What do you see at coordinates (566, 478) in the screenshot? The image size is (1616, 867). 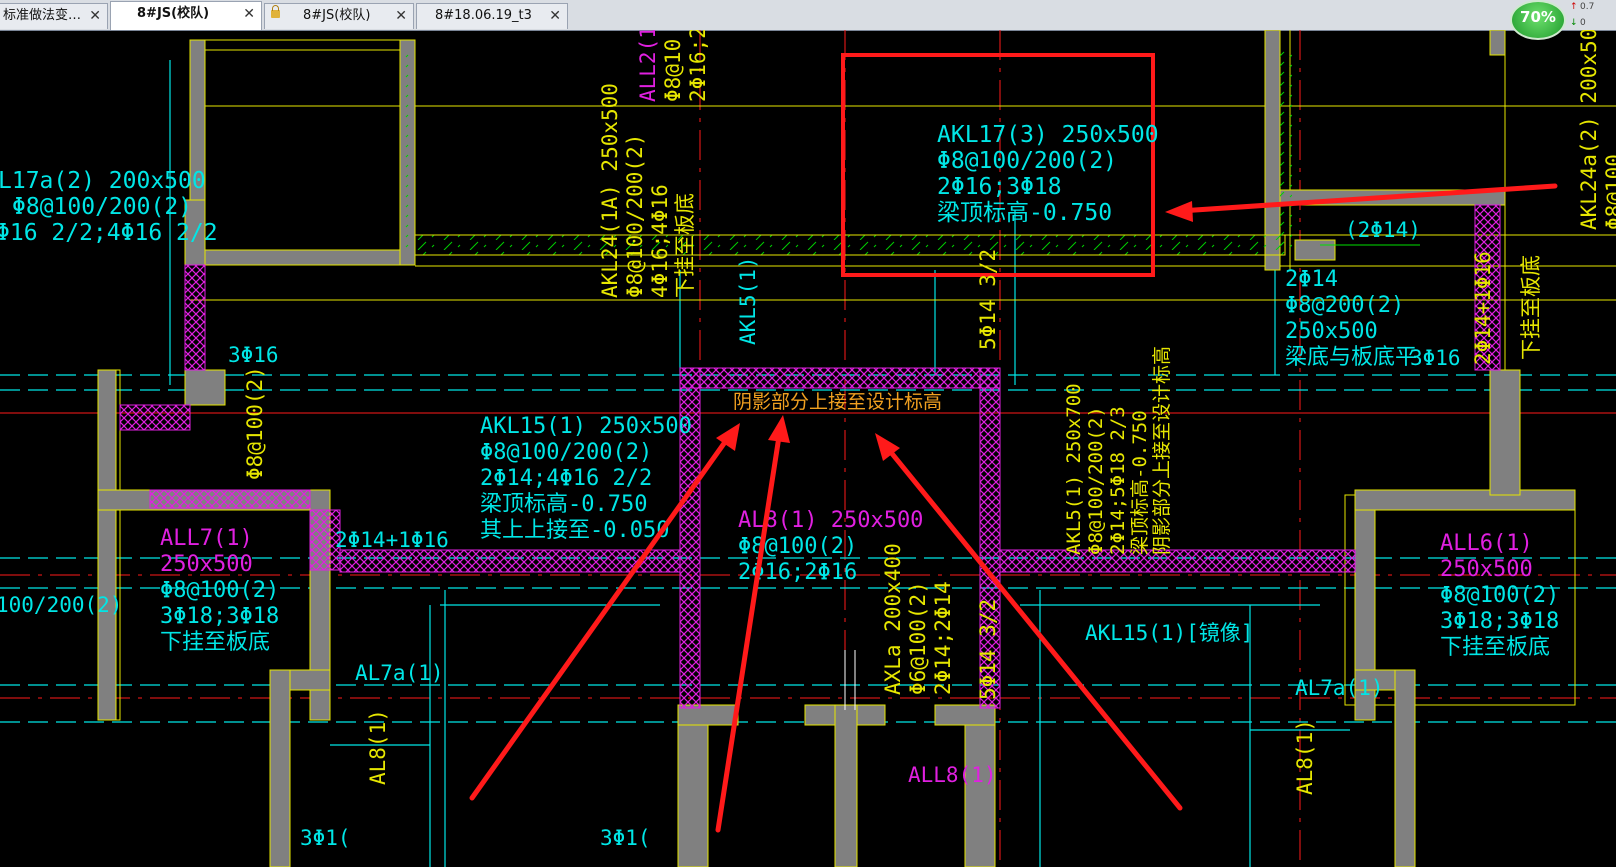 I see `beam-text: 2Φ14;4Φ16 2/2` at bounding box center [566, 478].